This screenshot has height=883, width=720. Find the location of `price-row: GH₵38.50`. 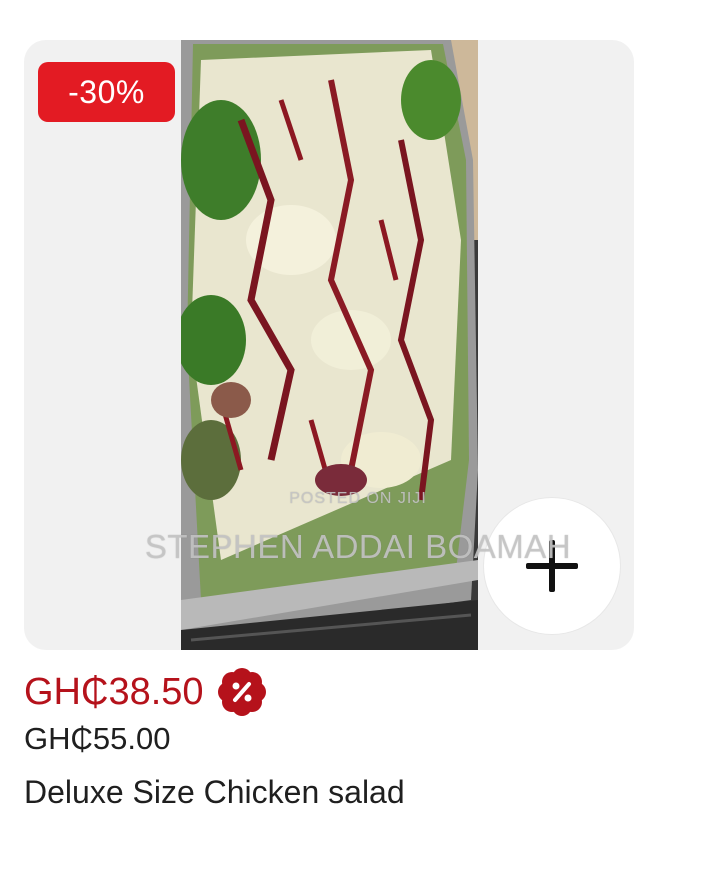

price-row: GH₵38.50 is located at coordinates (145, 692).